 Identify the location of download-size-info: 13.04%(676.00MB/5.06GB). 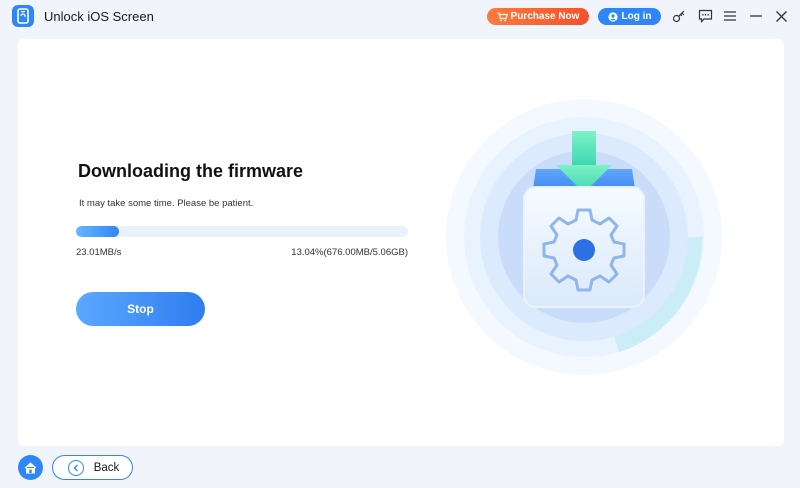
(349, 252).